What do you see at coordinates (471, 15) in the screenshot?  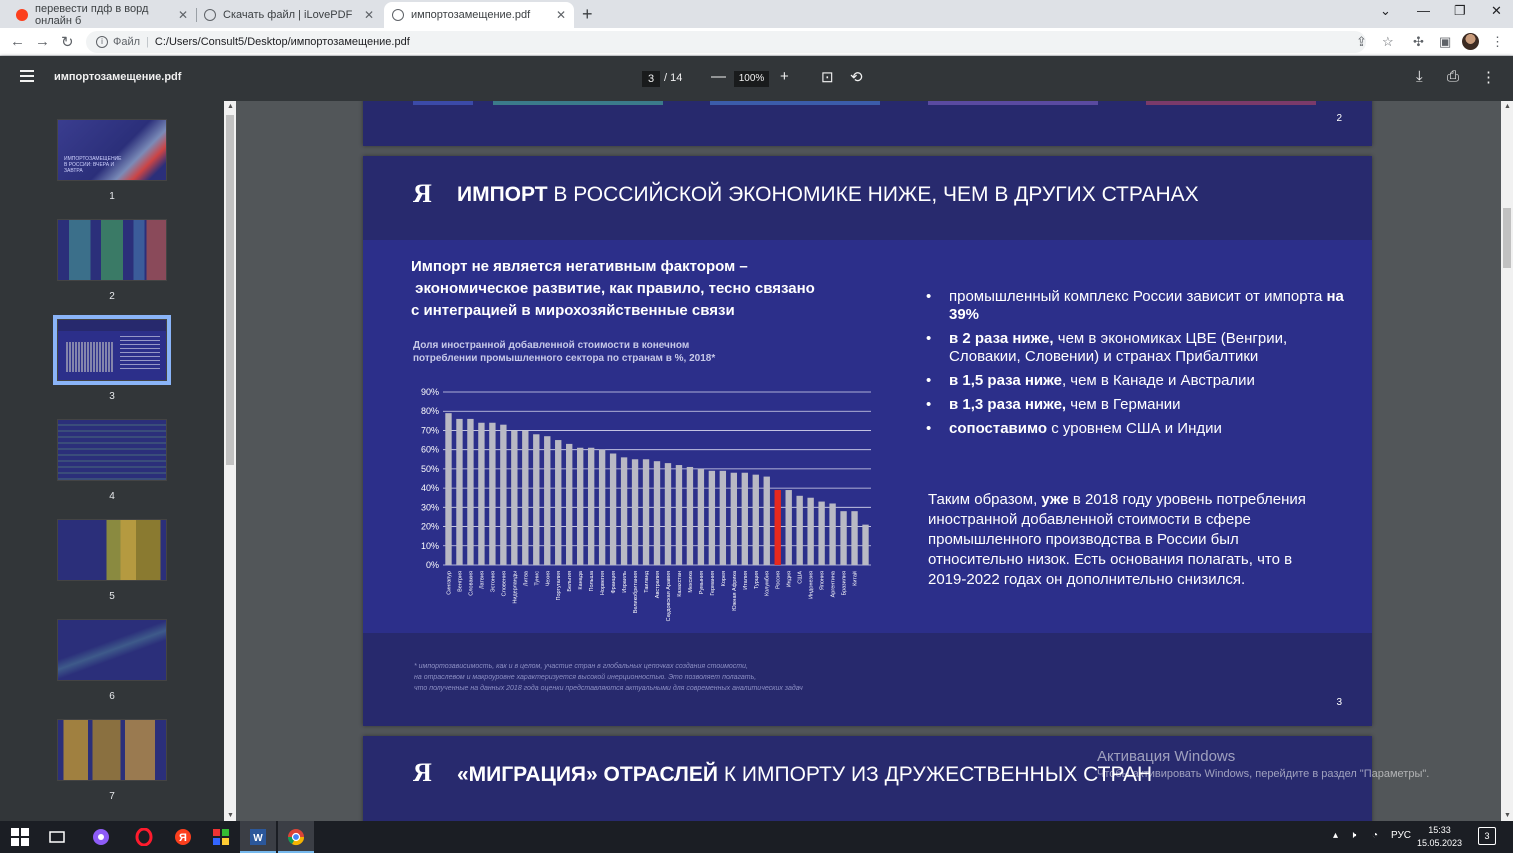 I see `tab-label: импортозамещение.pdf` at bounding box center [471, 15].